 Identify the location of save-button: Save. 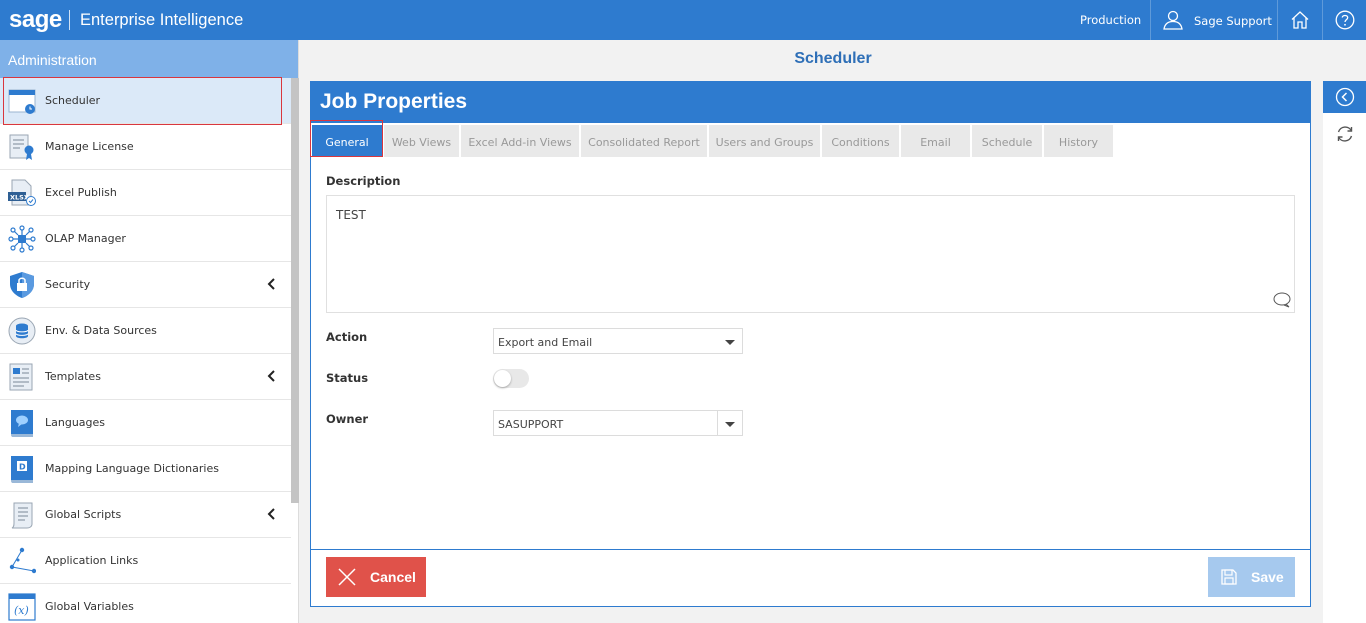
(1251, 577).